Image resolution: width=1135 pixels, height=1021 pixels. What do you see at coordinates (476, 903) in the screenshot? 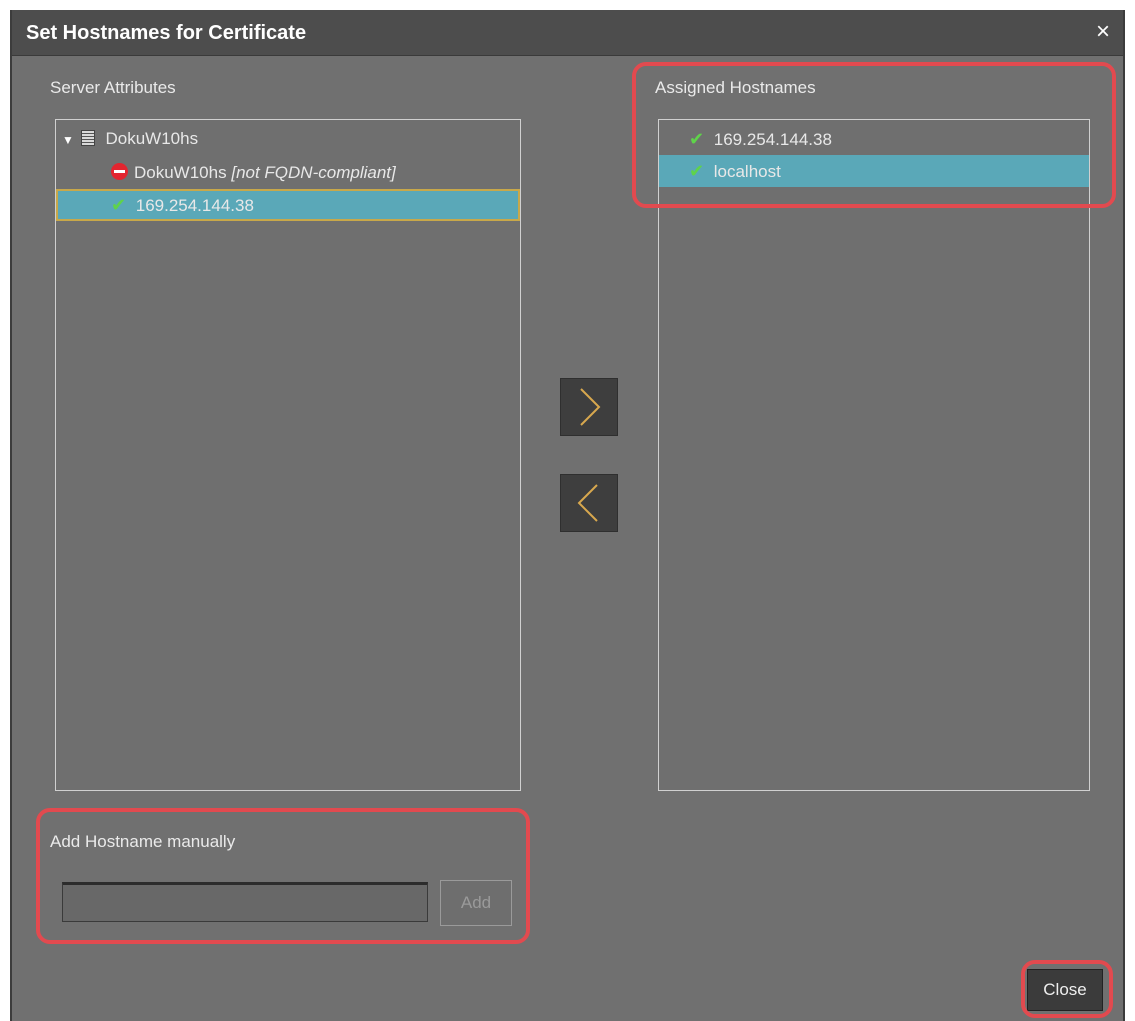
I see `add-button: Add` at bounding box center [476, 903].